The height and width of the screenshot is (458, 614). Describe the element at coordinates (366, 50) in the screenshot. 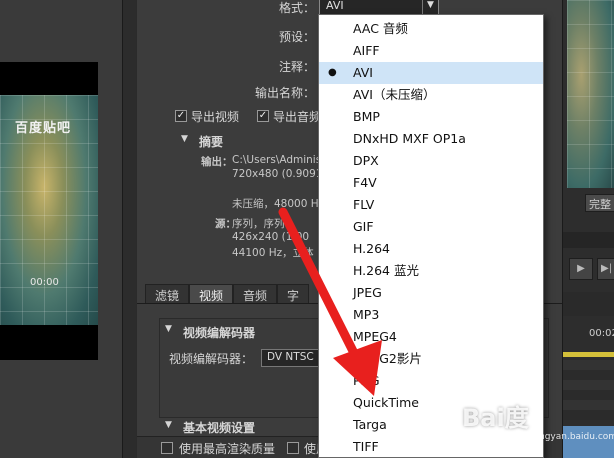

I see `format-option-label: AIFF` at that location.